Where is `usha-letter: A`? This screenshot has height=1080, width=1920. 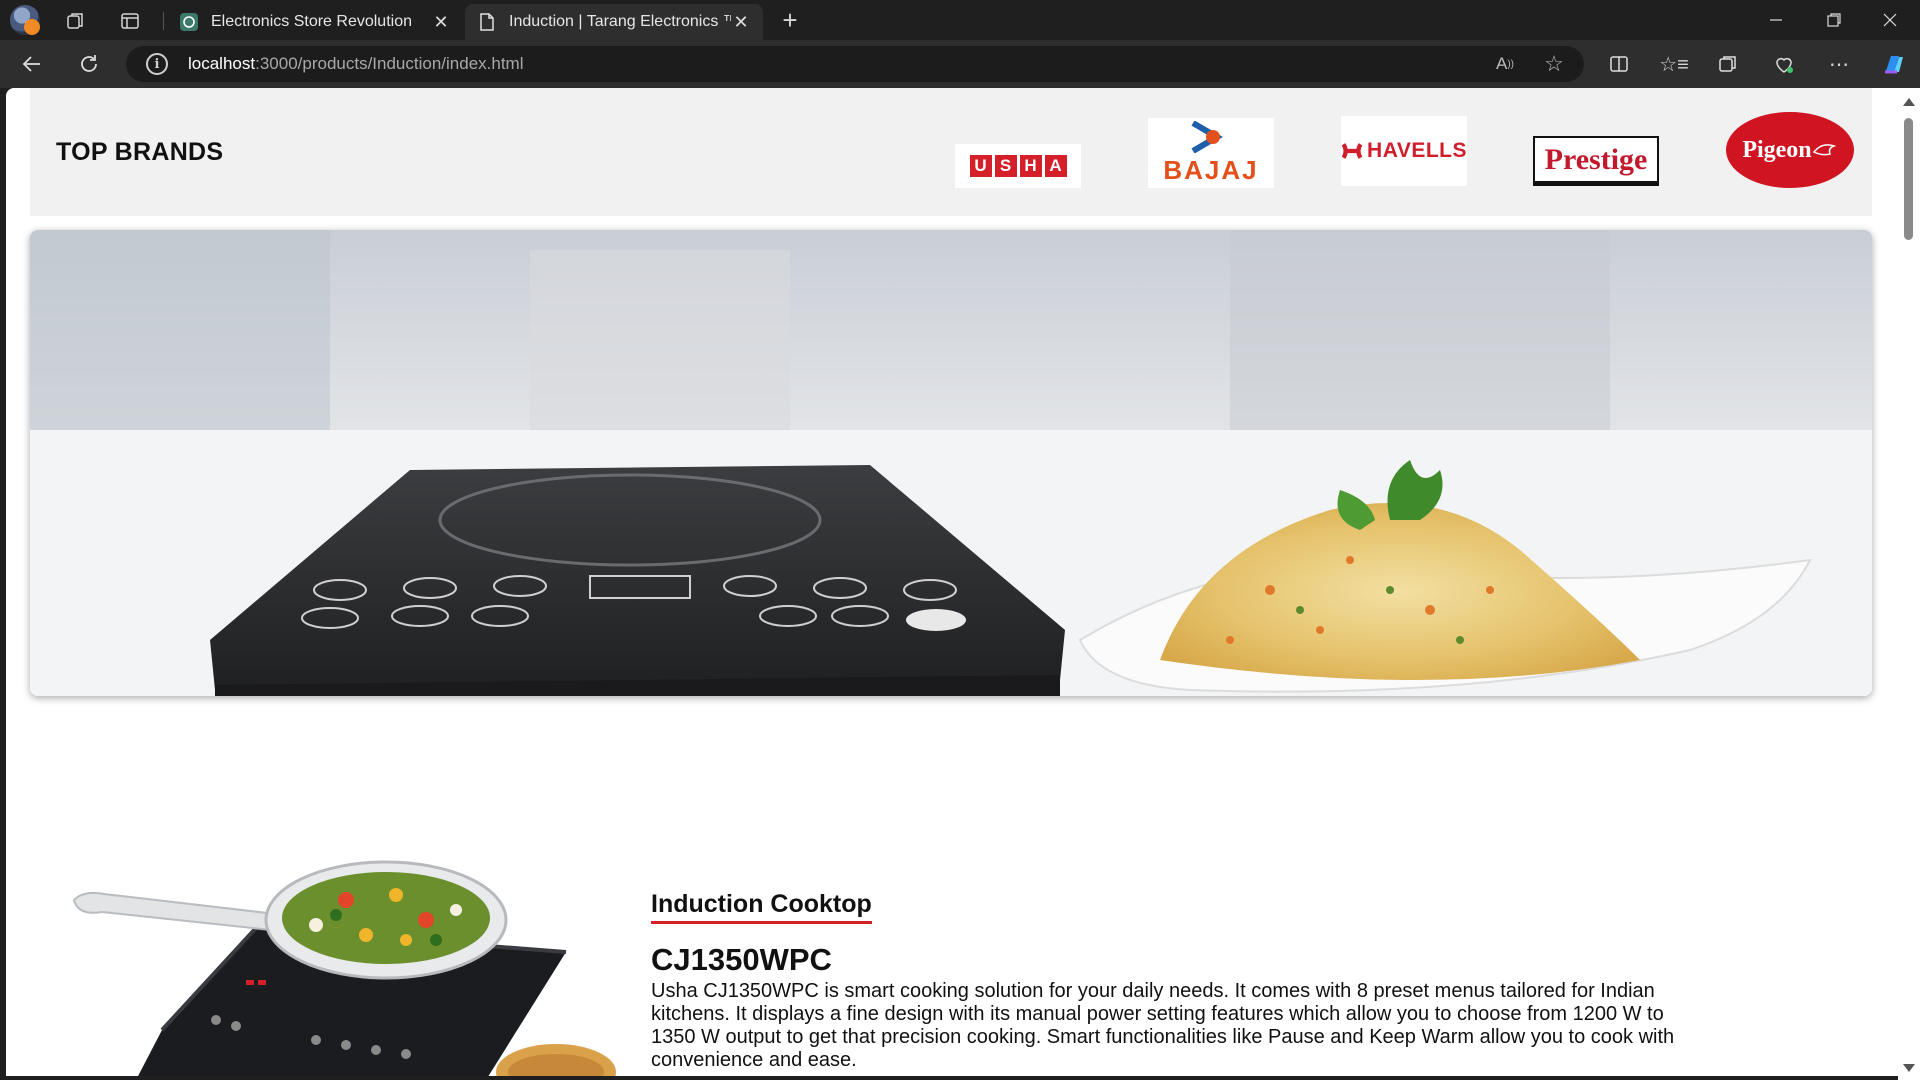
usha-letter: A is located at coordinates (1055, 166).